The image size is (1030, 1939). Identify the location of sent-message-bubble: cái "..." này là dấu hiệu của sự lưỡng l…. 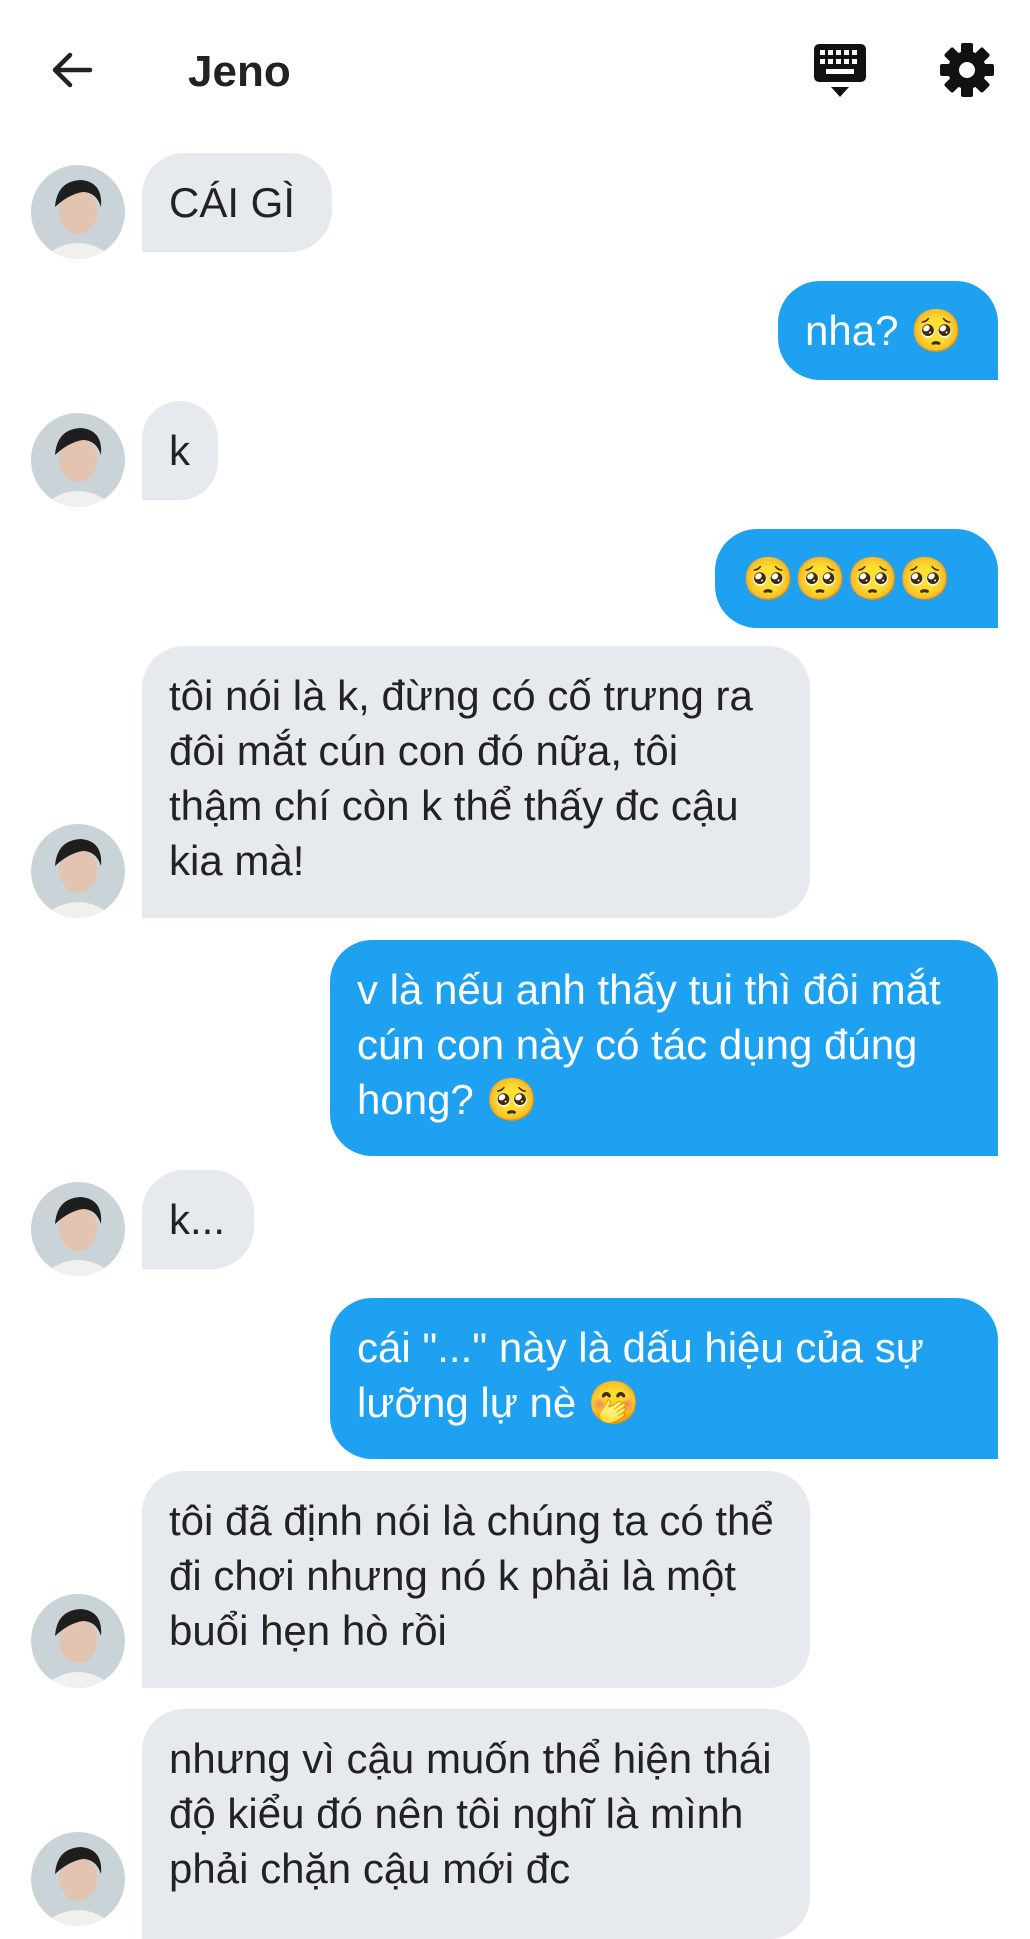
(664, 1378).